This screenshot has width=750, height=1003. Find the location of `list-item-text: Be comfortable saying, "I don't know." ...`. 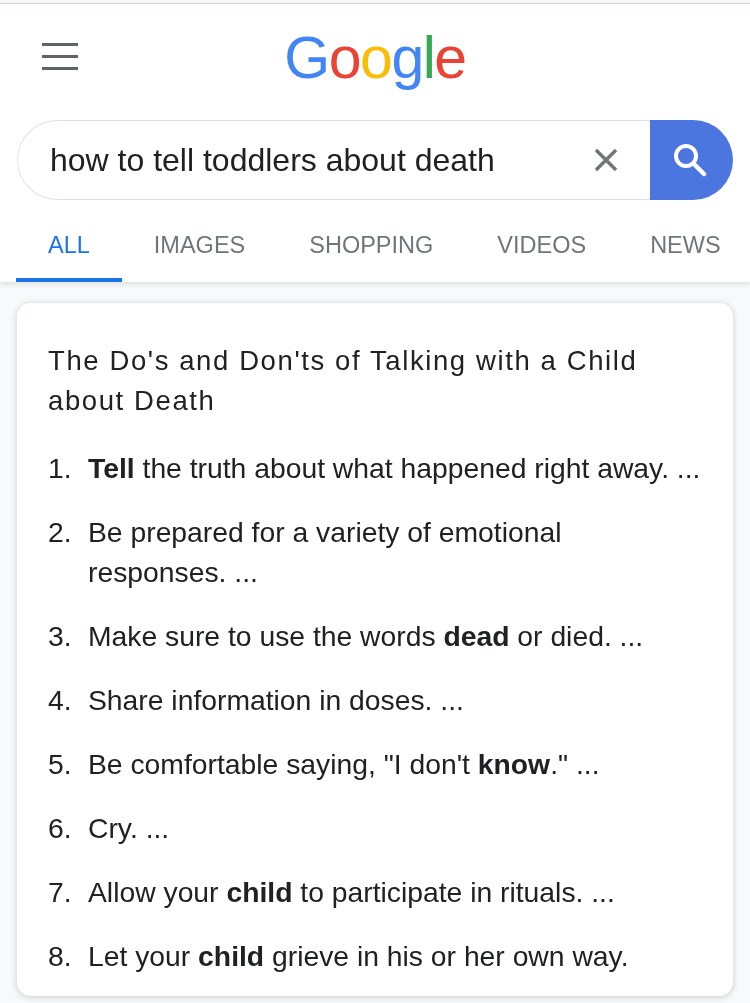

list-item-text: Be comfortable saying, "I don't know." ... is located at coordinates (344, 764).